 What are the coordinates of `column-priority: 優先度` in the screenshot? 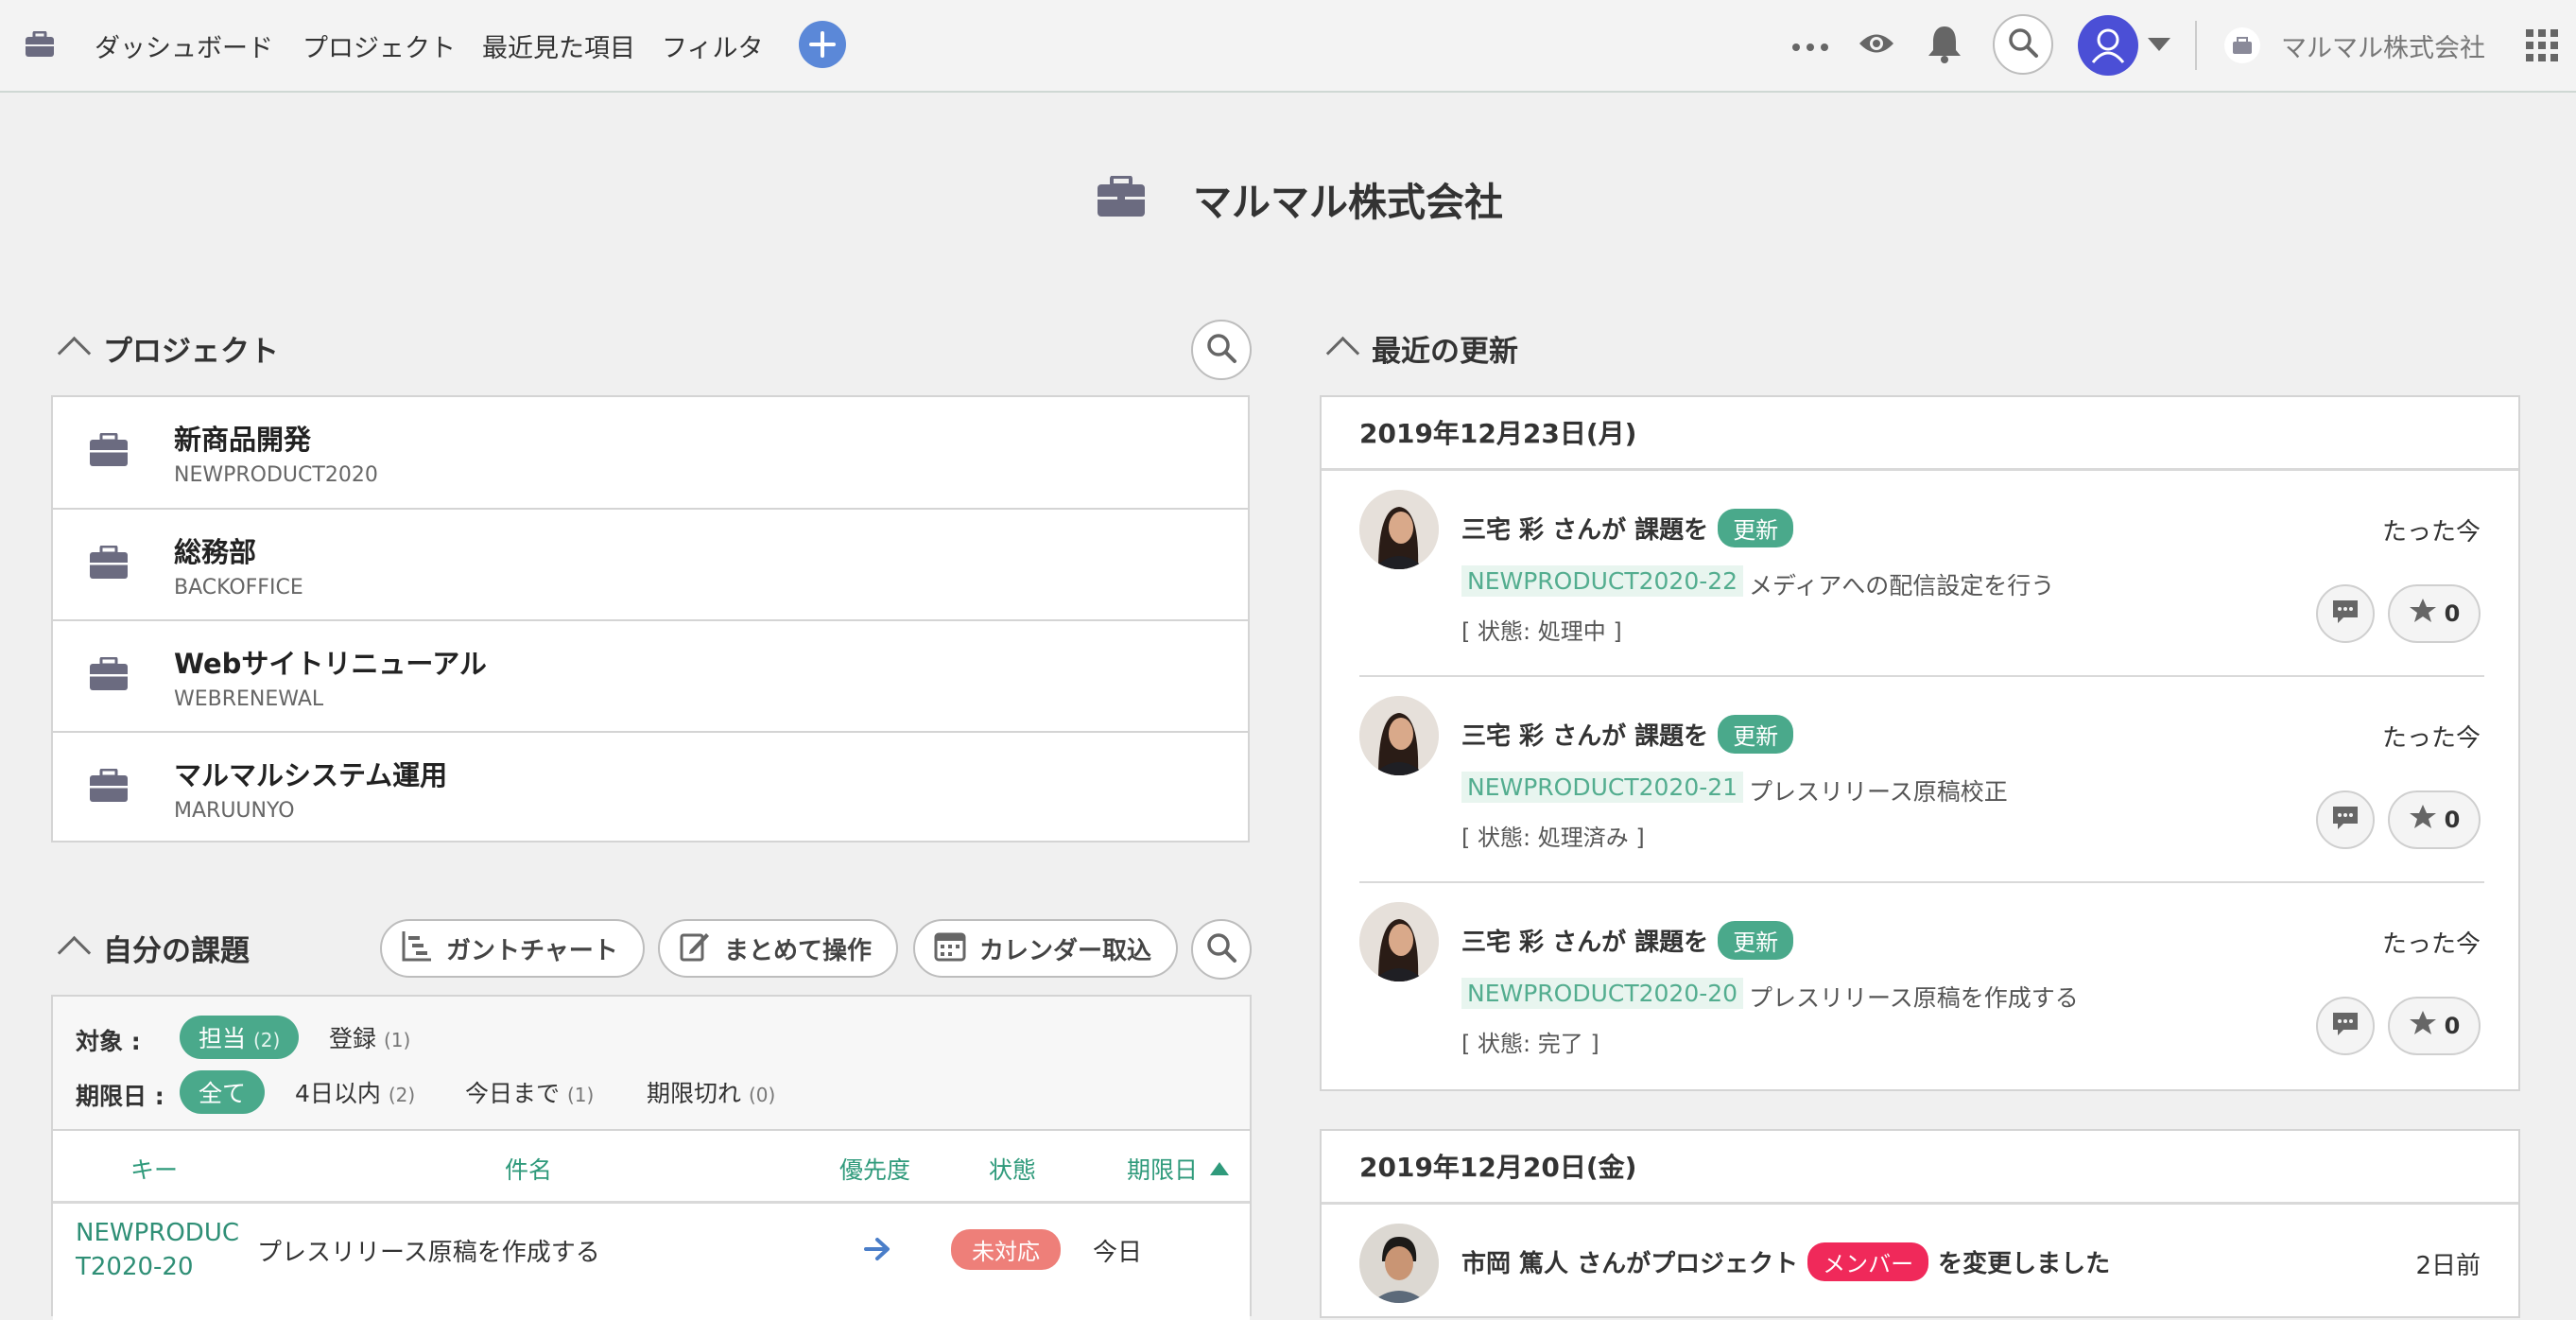 It's located at (874, 1169).